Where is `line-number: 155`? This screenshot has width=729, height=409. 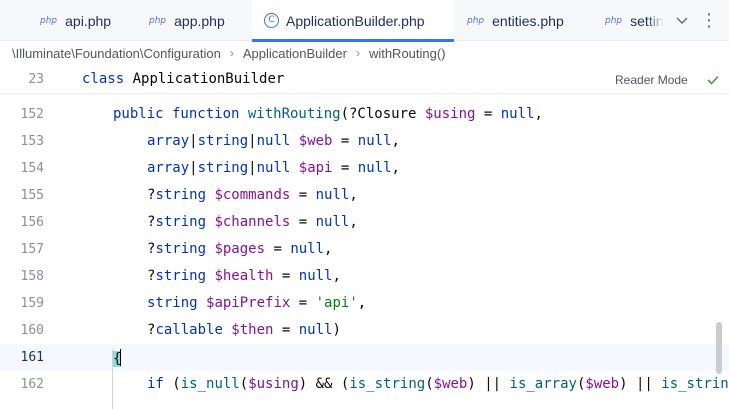
line-number: 155 is located at coordinates (32, 195).